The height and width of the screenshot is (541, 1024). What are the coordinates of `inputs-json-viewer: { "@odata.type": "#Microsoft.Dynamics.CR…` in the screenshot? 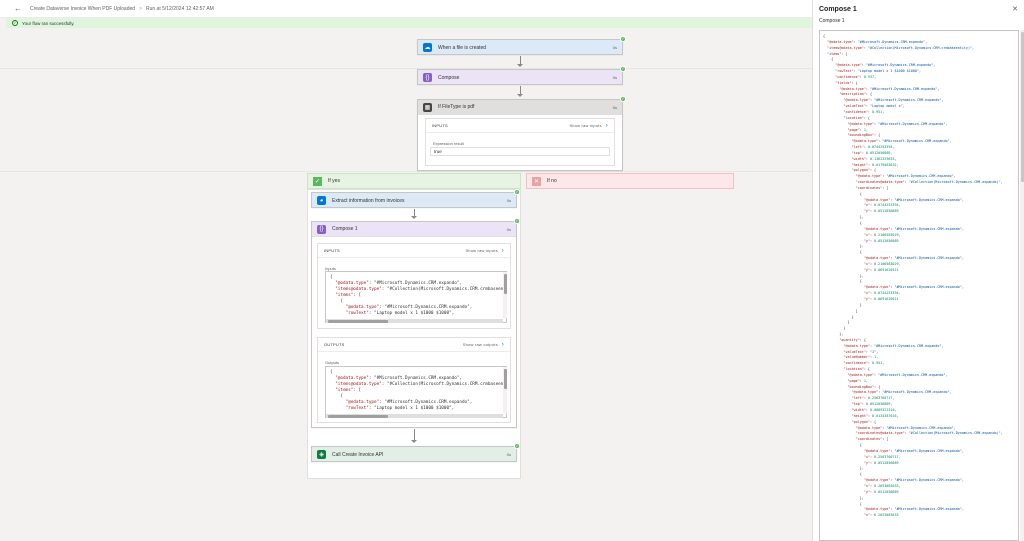 It's located at (416, 297).